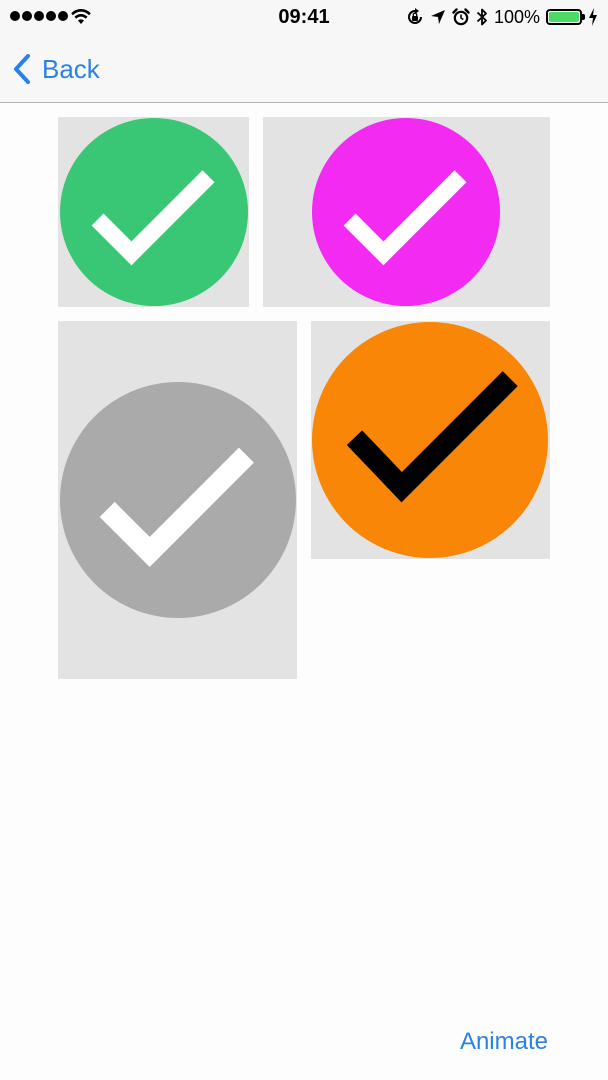 The height and width of the screenshot is (1080, 608). I want to click on alarm-icon, so click(461, 17).